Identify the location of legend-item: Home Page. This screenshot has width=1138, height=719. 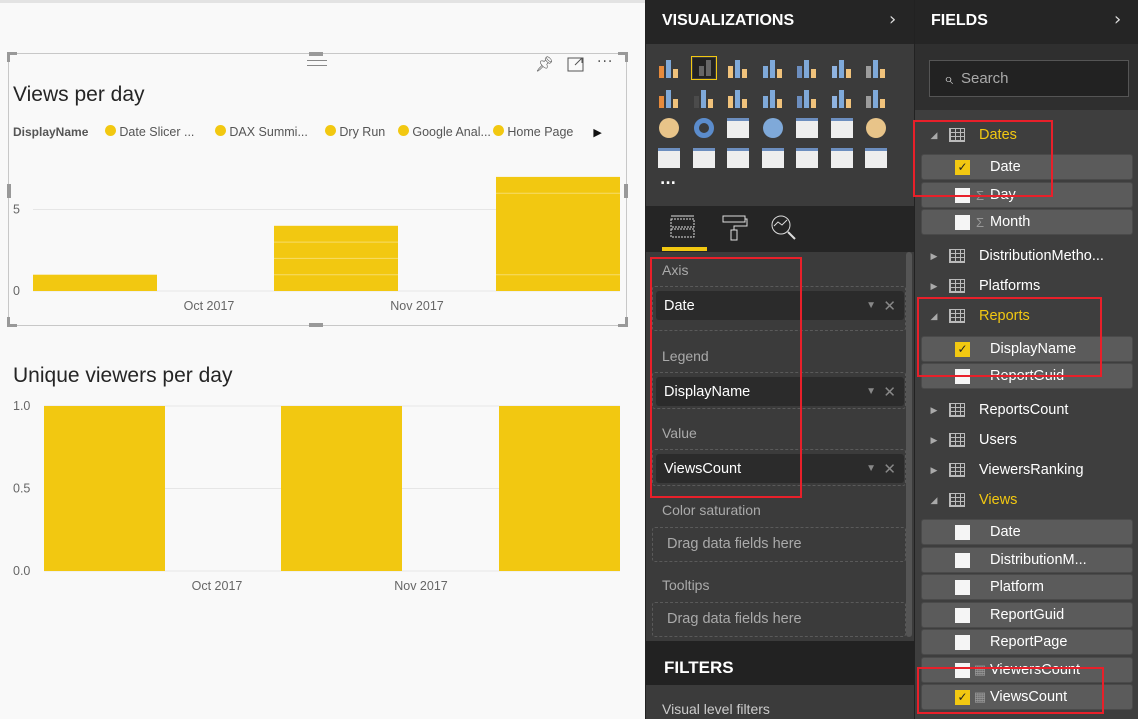
(543, 132).